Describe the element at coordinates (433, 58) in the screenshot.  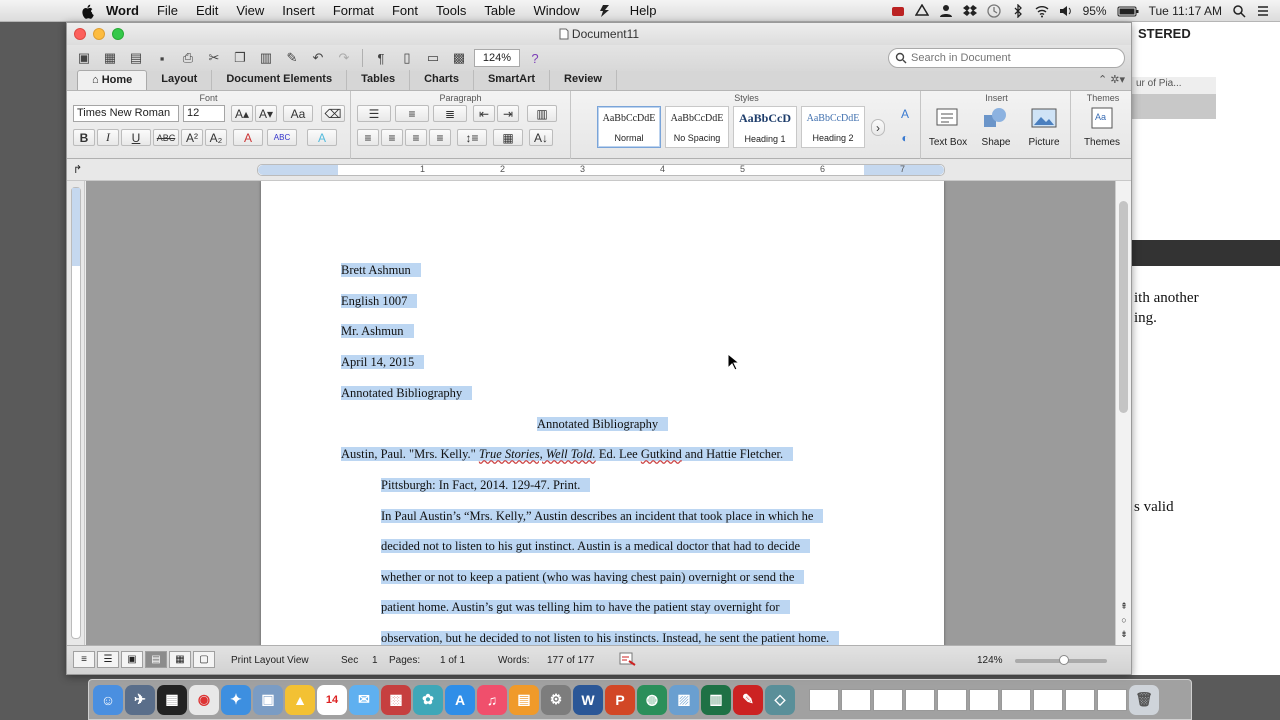
I see `view-toggle-icon: ▭` at that location.